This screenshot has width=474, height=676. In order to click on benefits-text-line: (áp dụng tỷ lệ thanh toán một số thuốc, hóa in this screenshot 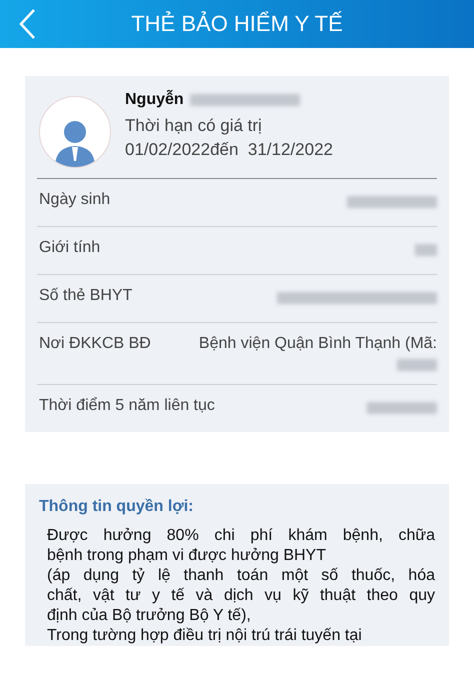, I will do `click(241, 576)`.